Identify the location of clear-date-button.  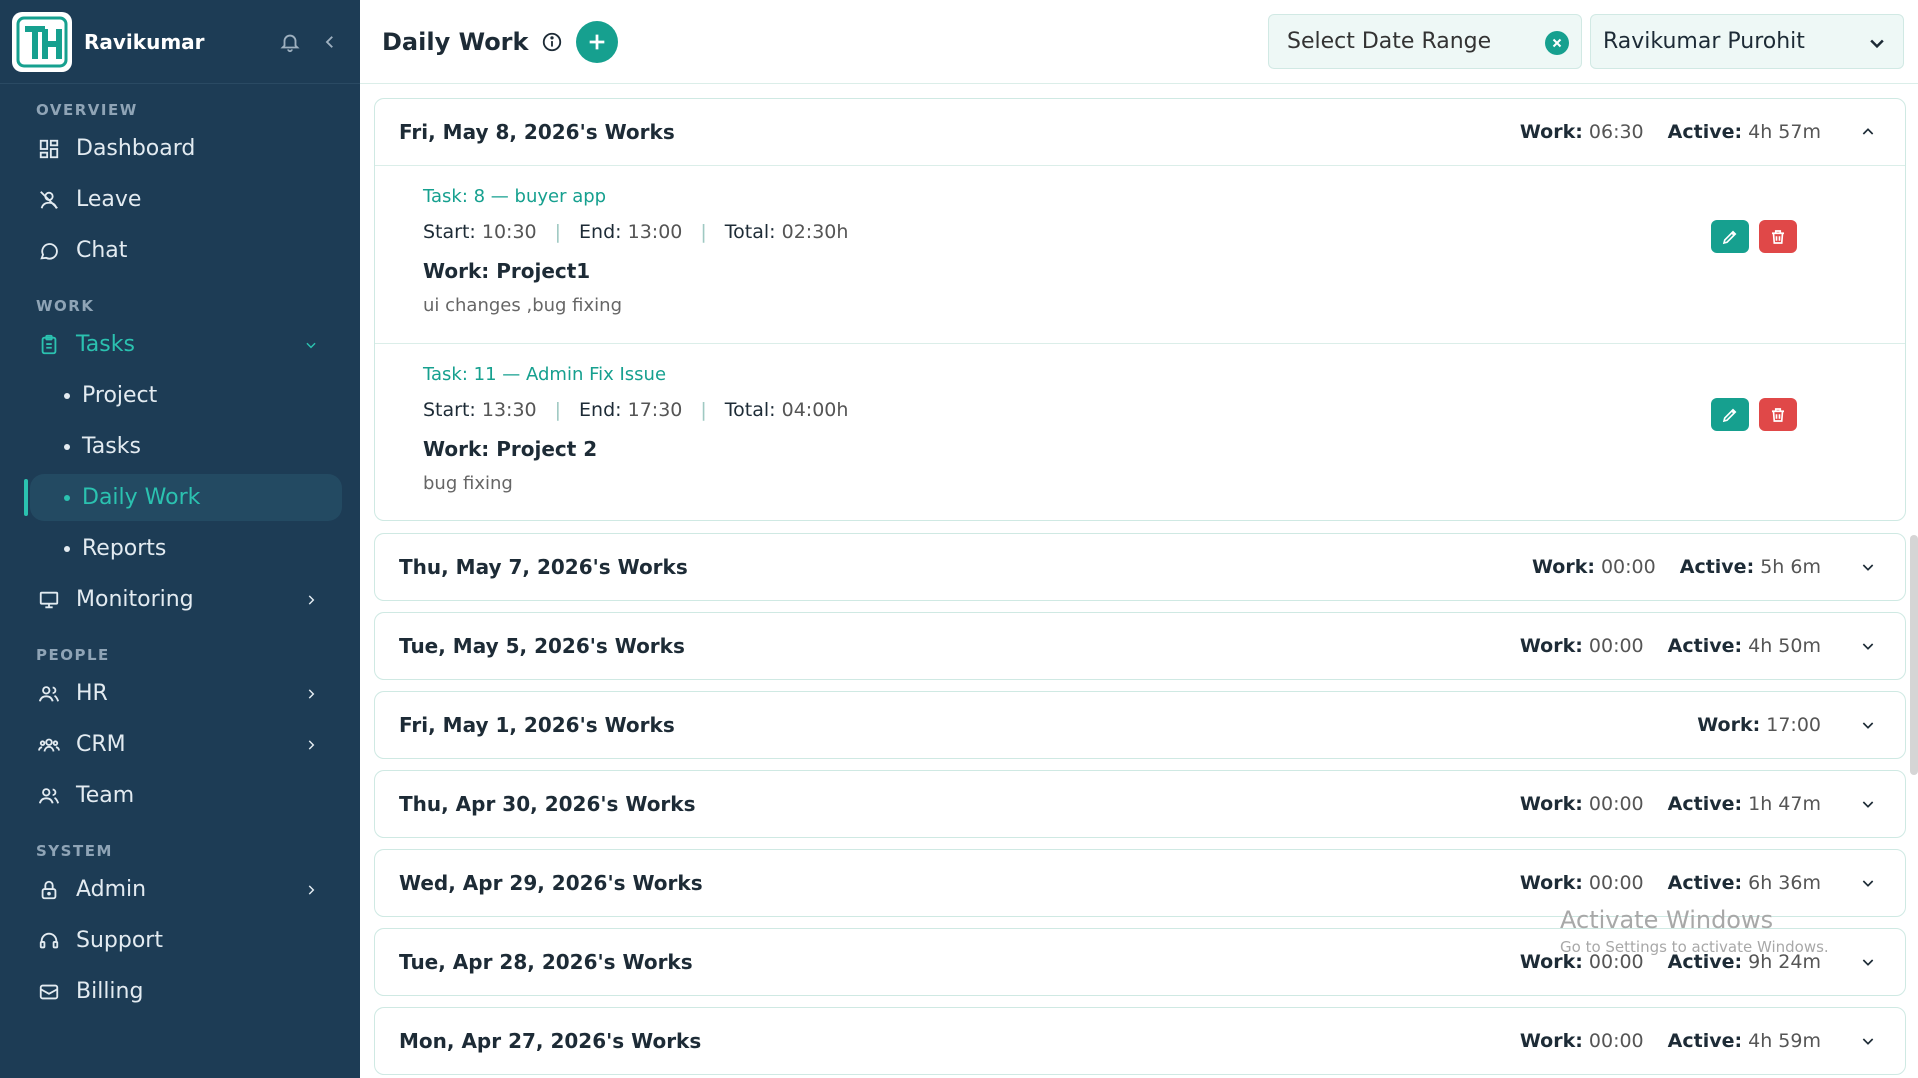
(1557, 43).